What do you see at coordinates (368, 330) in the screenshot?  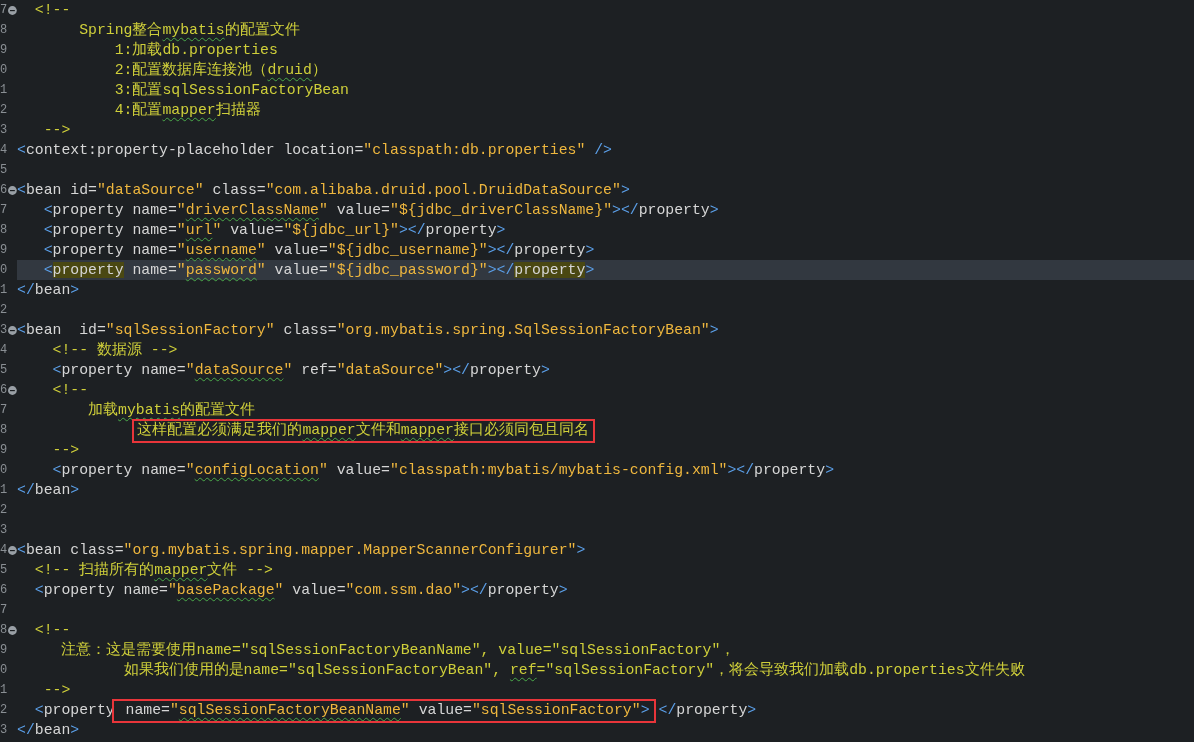 I see `code-line: <bean id="sqlSessionFactory" class="org.mybatis.spring.SqlSessionFactoryBean">` at bounding box center [368, 330].